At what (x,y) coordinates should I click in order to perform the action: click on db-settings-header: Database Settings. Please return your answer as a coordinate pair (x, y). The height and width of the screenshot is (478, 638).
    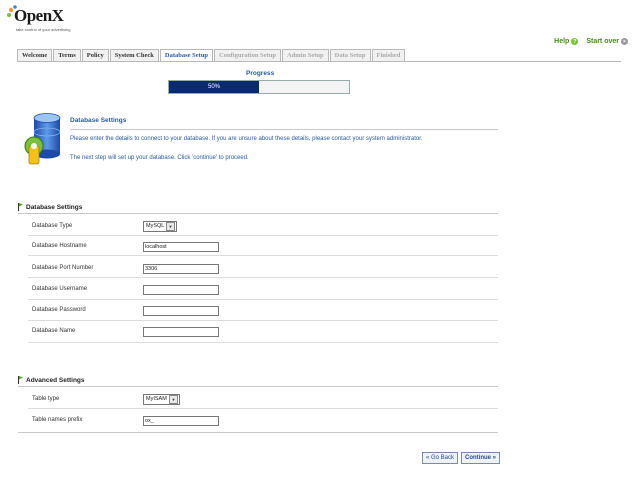
    Looking at the image, I should click on (50, 207).